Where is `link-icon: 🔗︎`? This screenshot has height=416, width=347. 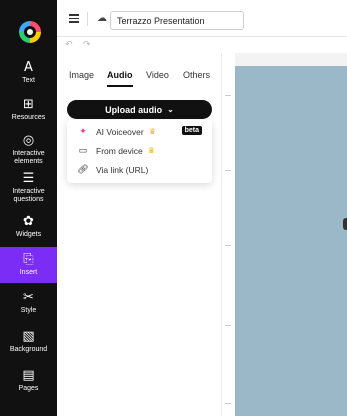 link-icon: 🔗︎ is located at coordinates (83, 169).